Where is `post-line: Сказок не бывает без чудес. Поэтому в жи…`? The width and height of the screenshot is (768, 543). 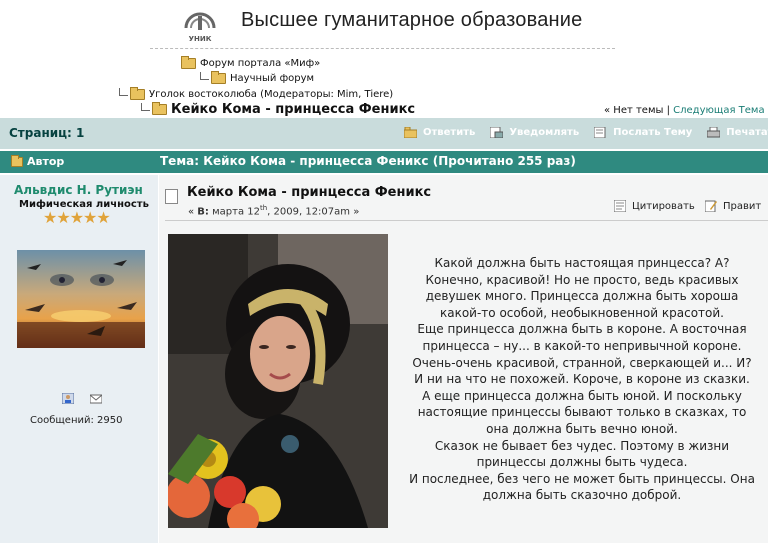 post-line: Сказок не бывает без чудес. Поэтому в жи… is located at coordinates (582, 445).